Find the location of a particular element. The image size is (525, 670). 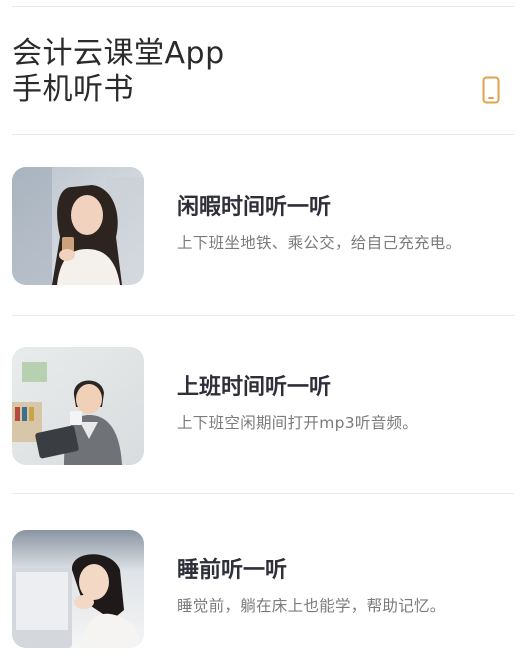

header-divider is located at coordinates (263, 134).